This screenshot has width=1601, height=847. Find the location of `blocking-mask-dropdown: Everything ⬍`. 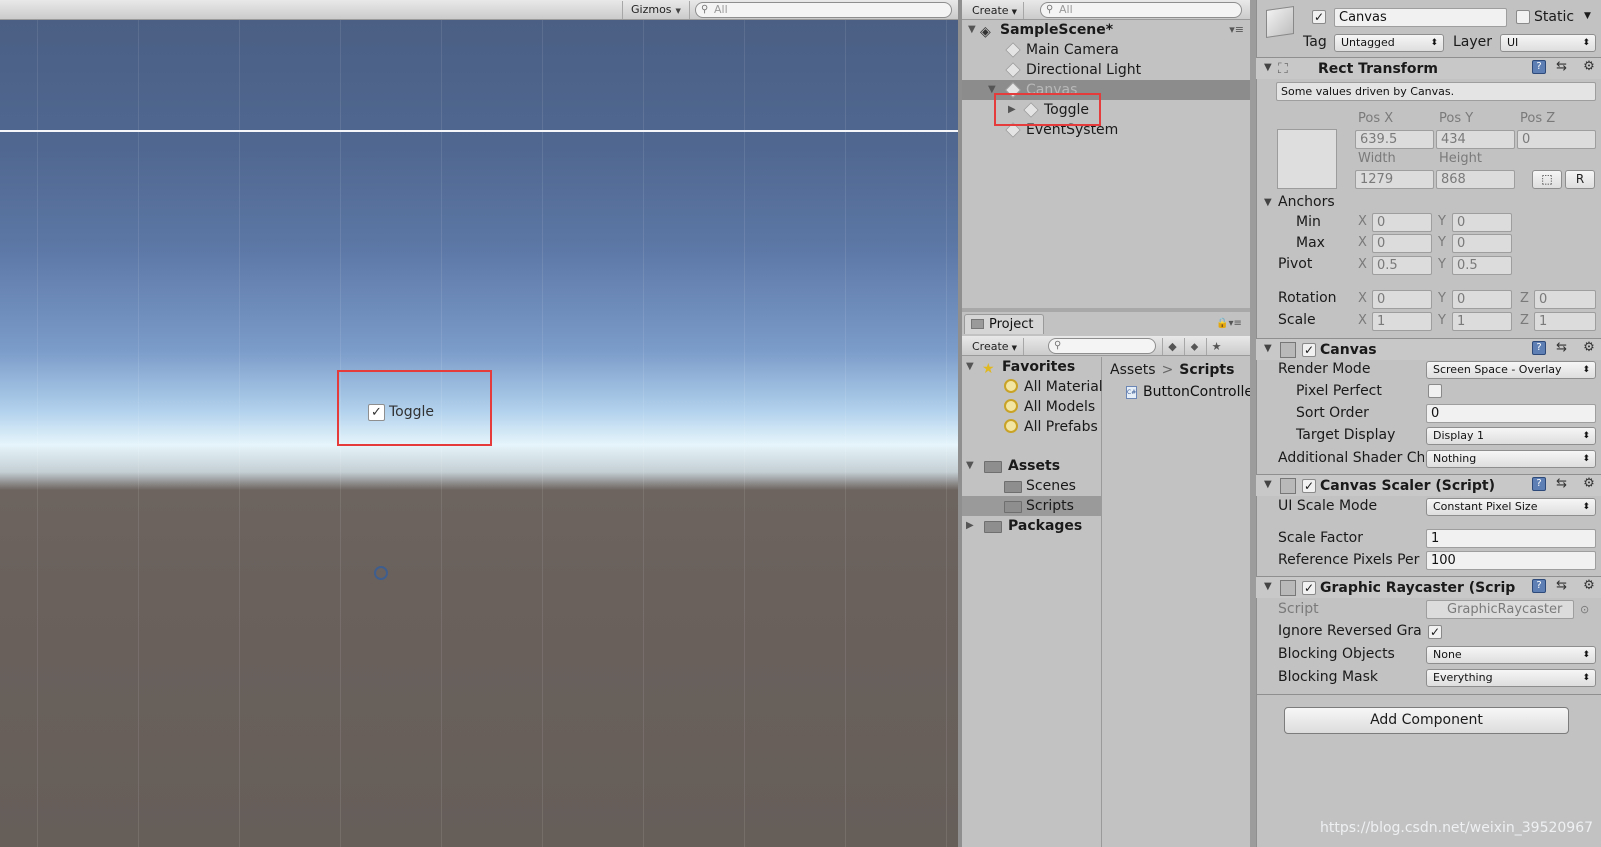

blocking-mask-dropdown: Everything ⬍ is located at coordinates (1511, 678).